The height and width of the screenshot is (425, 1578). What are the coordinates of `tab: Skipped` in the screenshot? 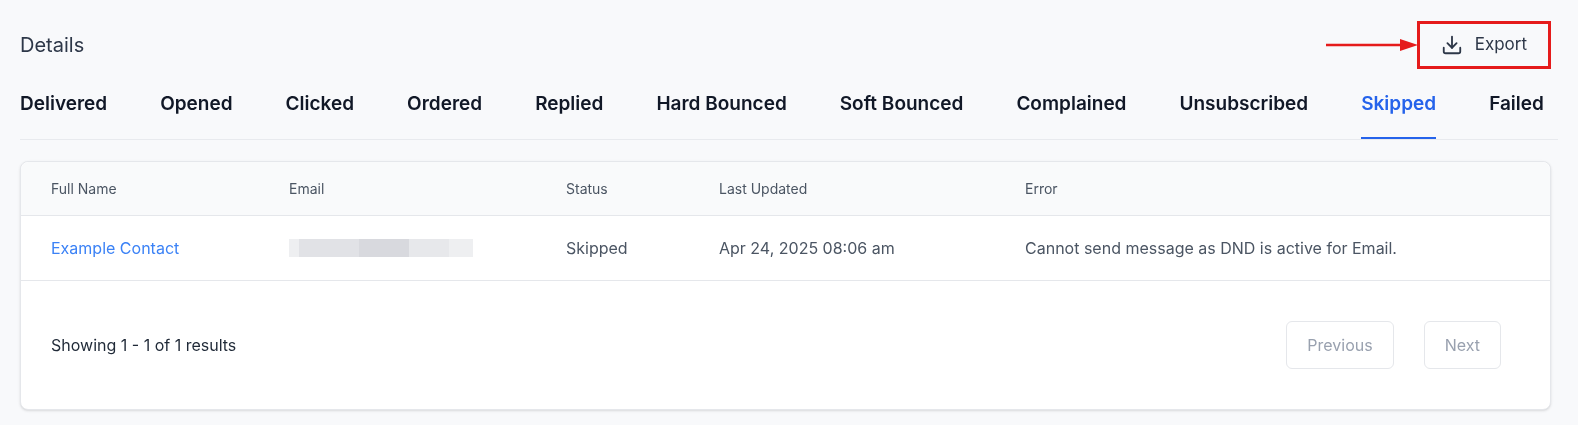 It's located at (1399, 113).